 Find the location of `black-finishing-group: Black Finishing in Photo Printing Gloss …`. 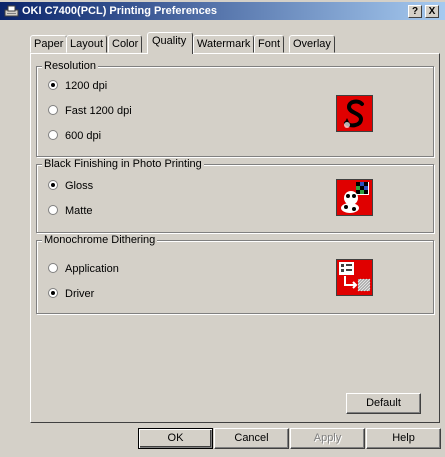

black-finishing-group: Black Finishing in Photo Printing Gloss … is located at coordinates (235, 195).